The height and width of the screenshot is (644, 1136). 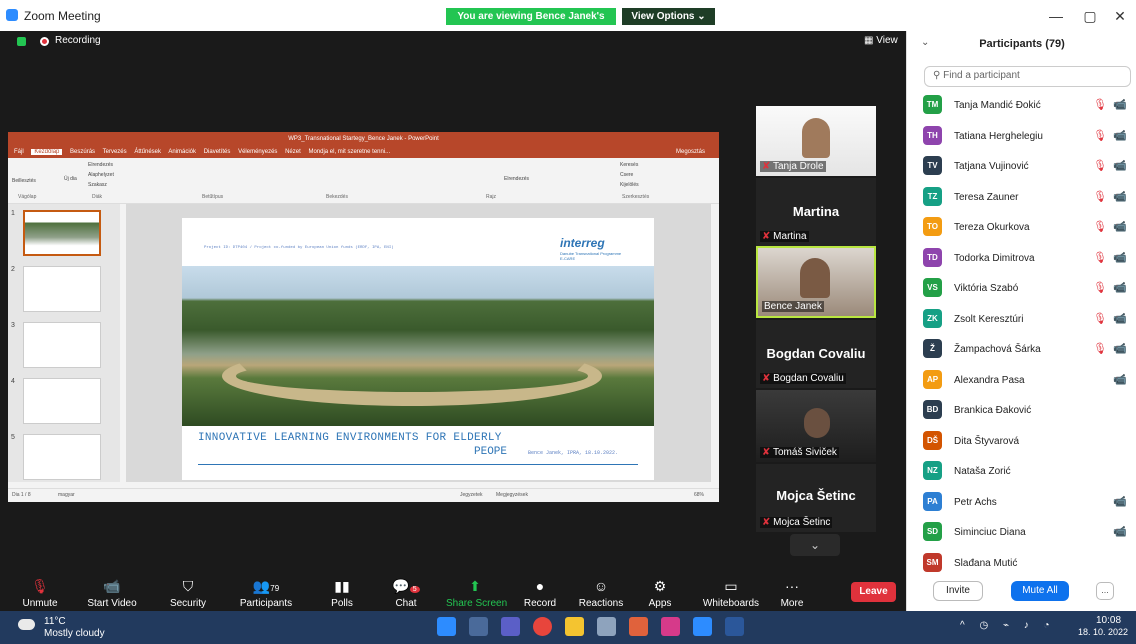 I want to click on start-icon, so click(x=446, y=626).